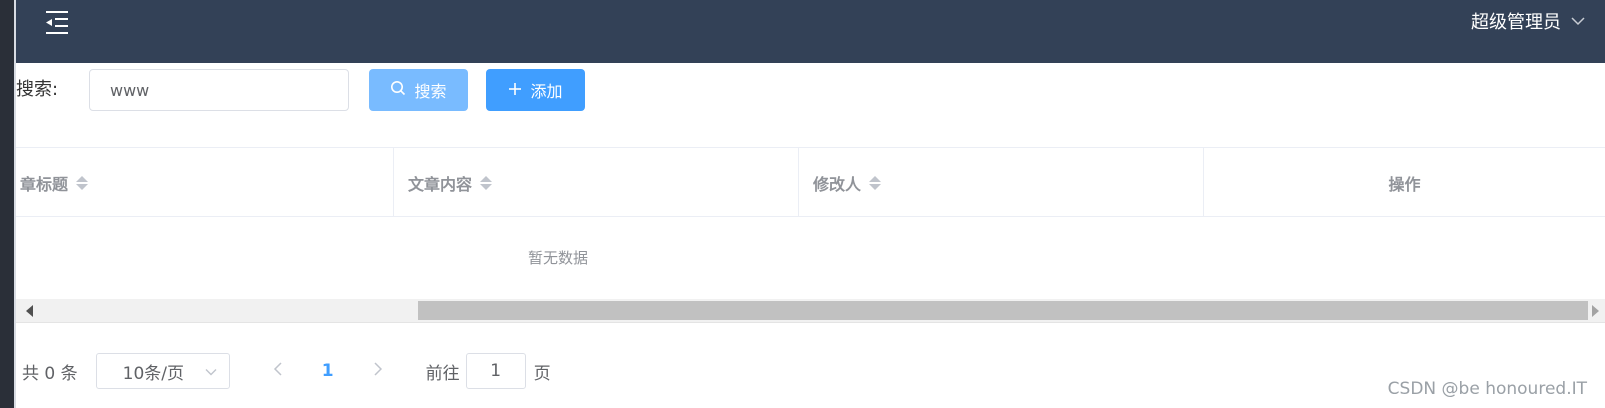 This screenshot has width=1605, height=408. I want to click on column-header-label: 修改人, so click(837, 184).